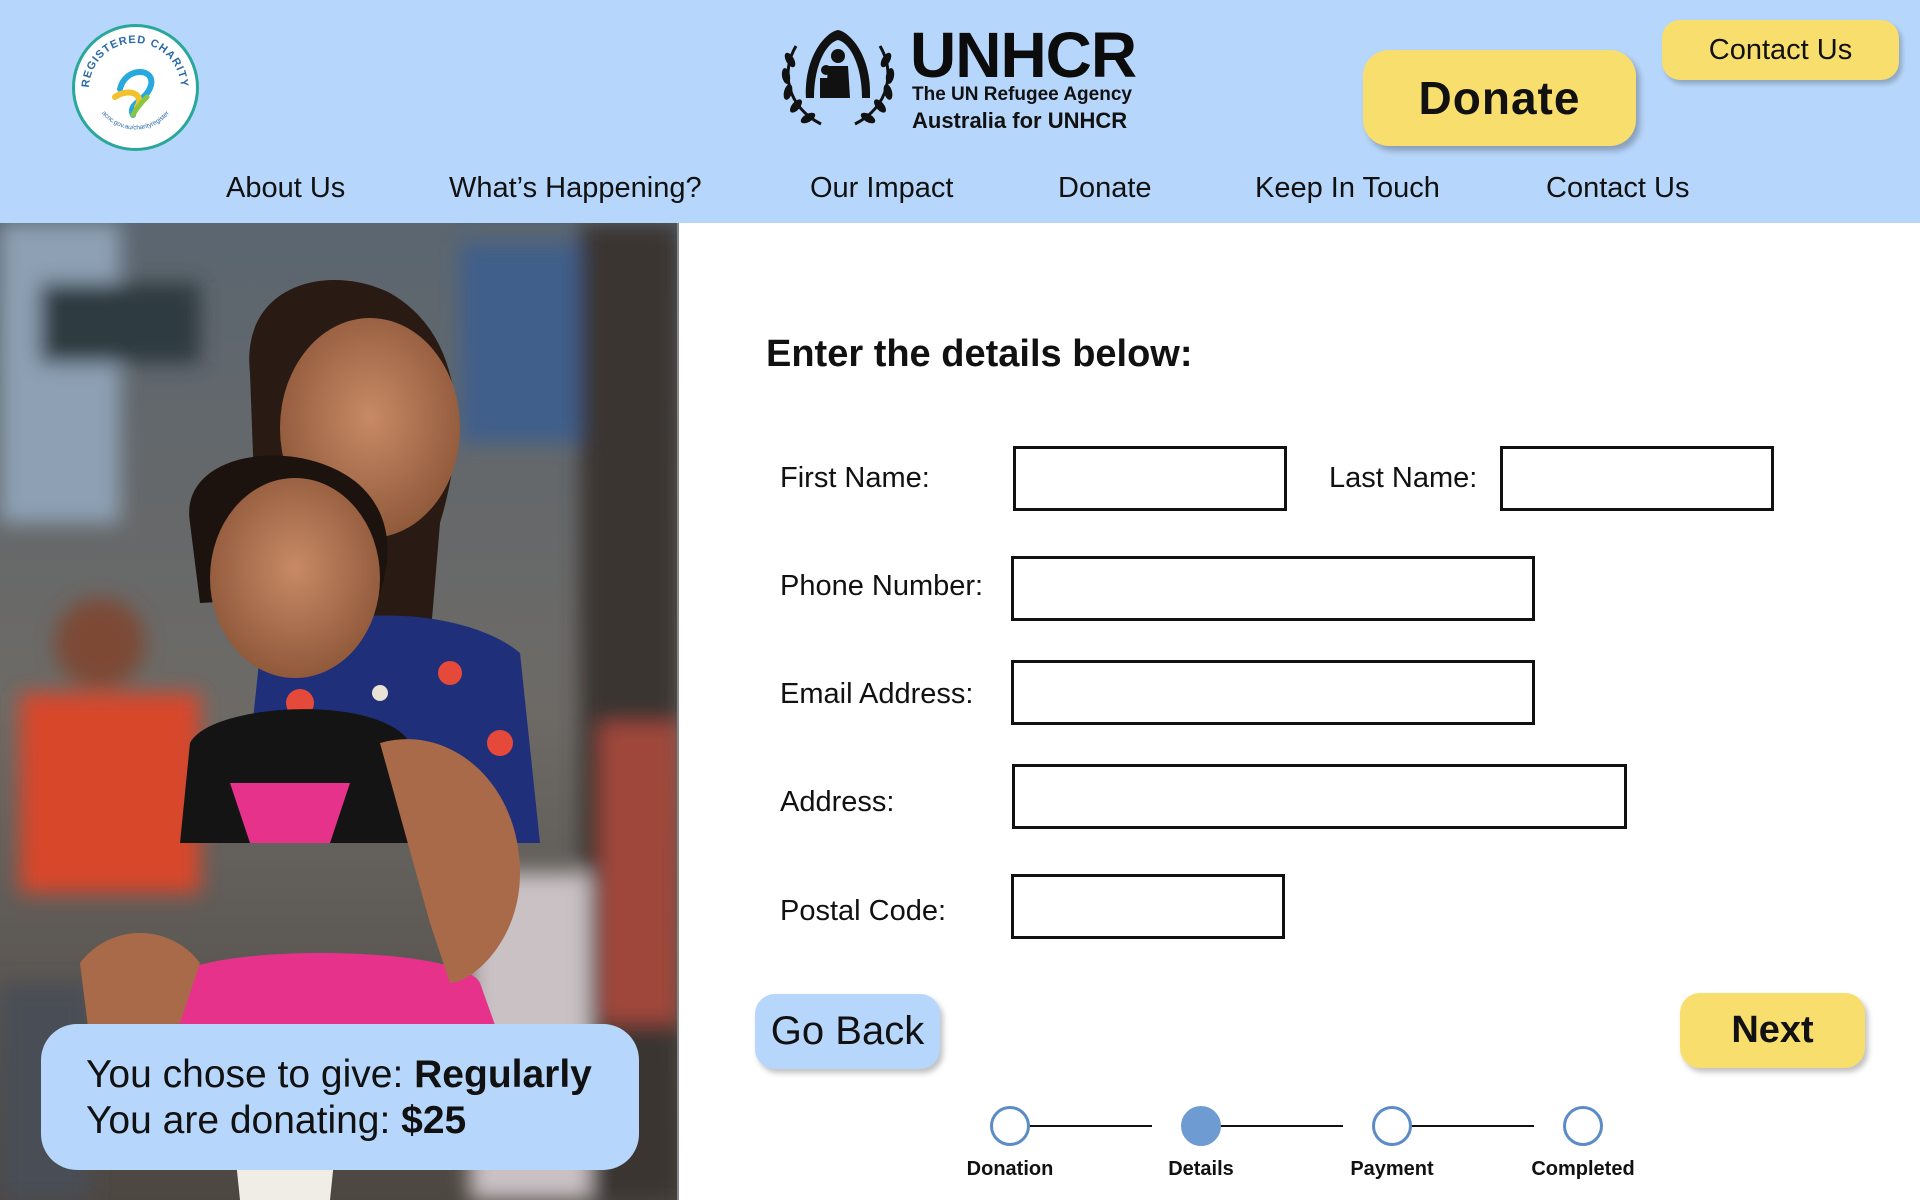 The image size is (1920, 1200). I want to click on step-dot-donation, so click(1010, 1126).